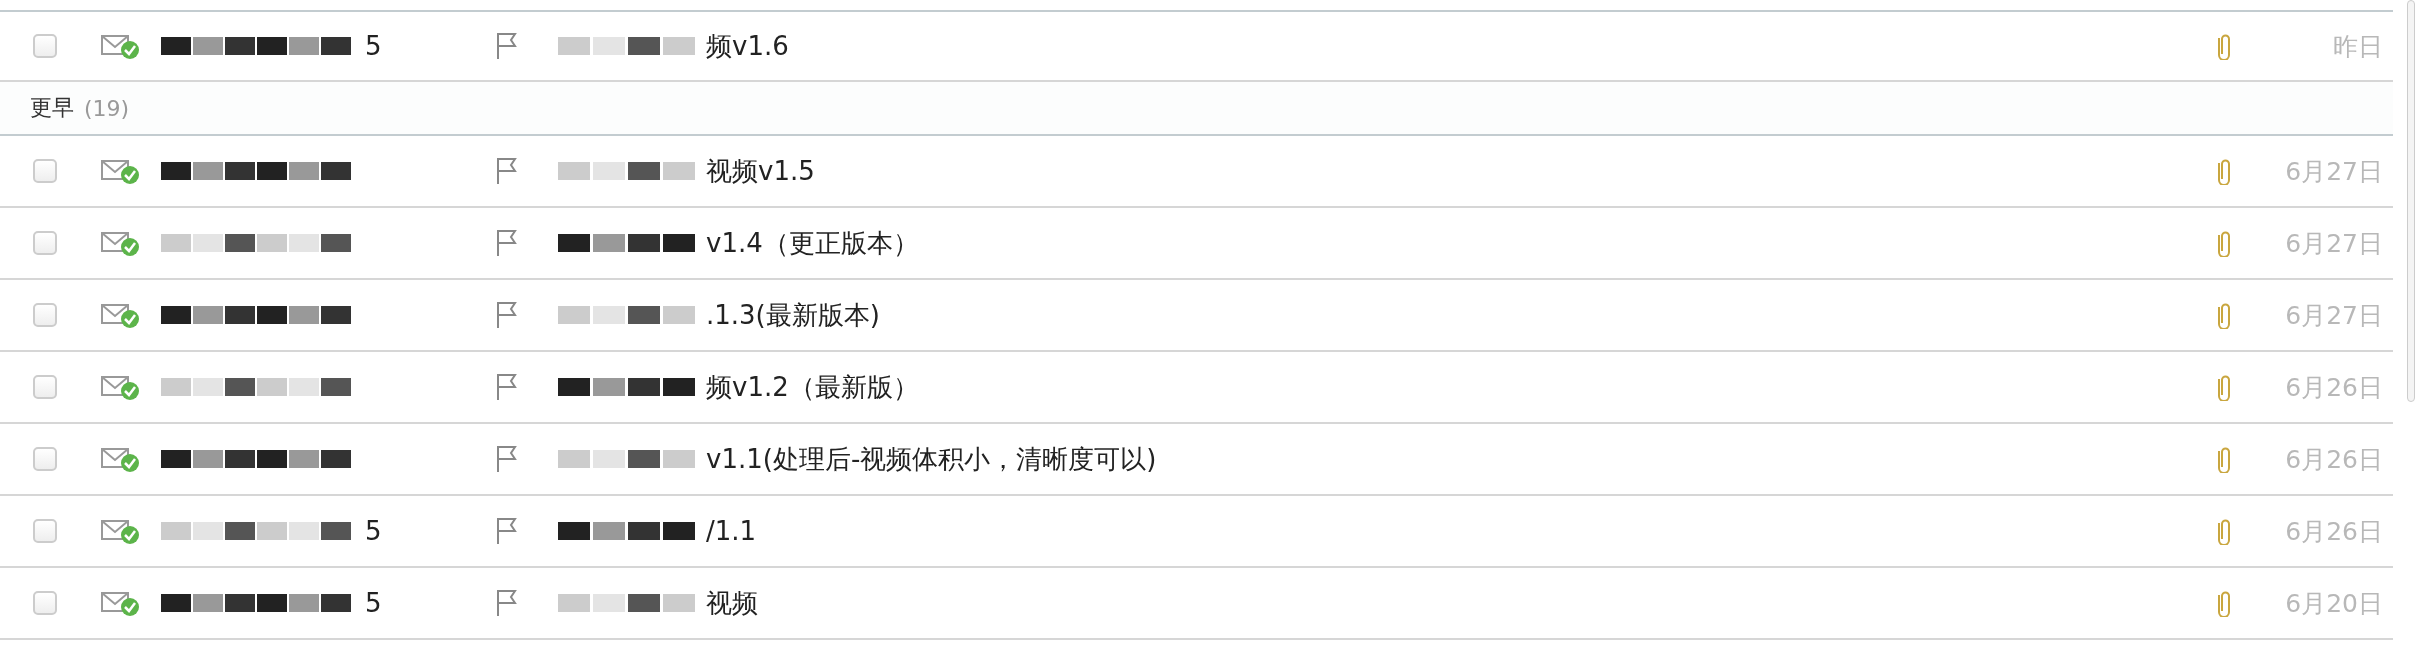  Describe the element at coordinates (931, 459) in the screenshot. I see `mail-subject: v1.1(处理后-视频体积小，清晰度可以)` at that location.